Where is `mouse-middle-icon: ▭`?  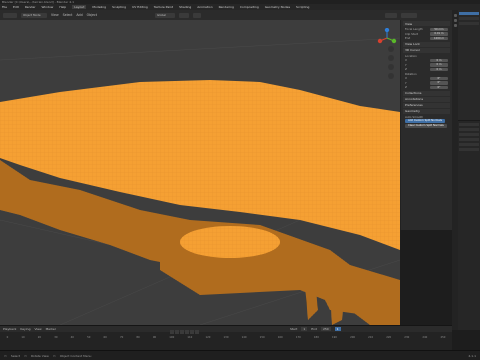
mouse-middle-icon: ▭ is located at coordinates (25, 355).